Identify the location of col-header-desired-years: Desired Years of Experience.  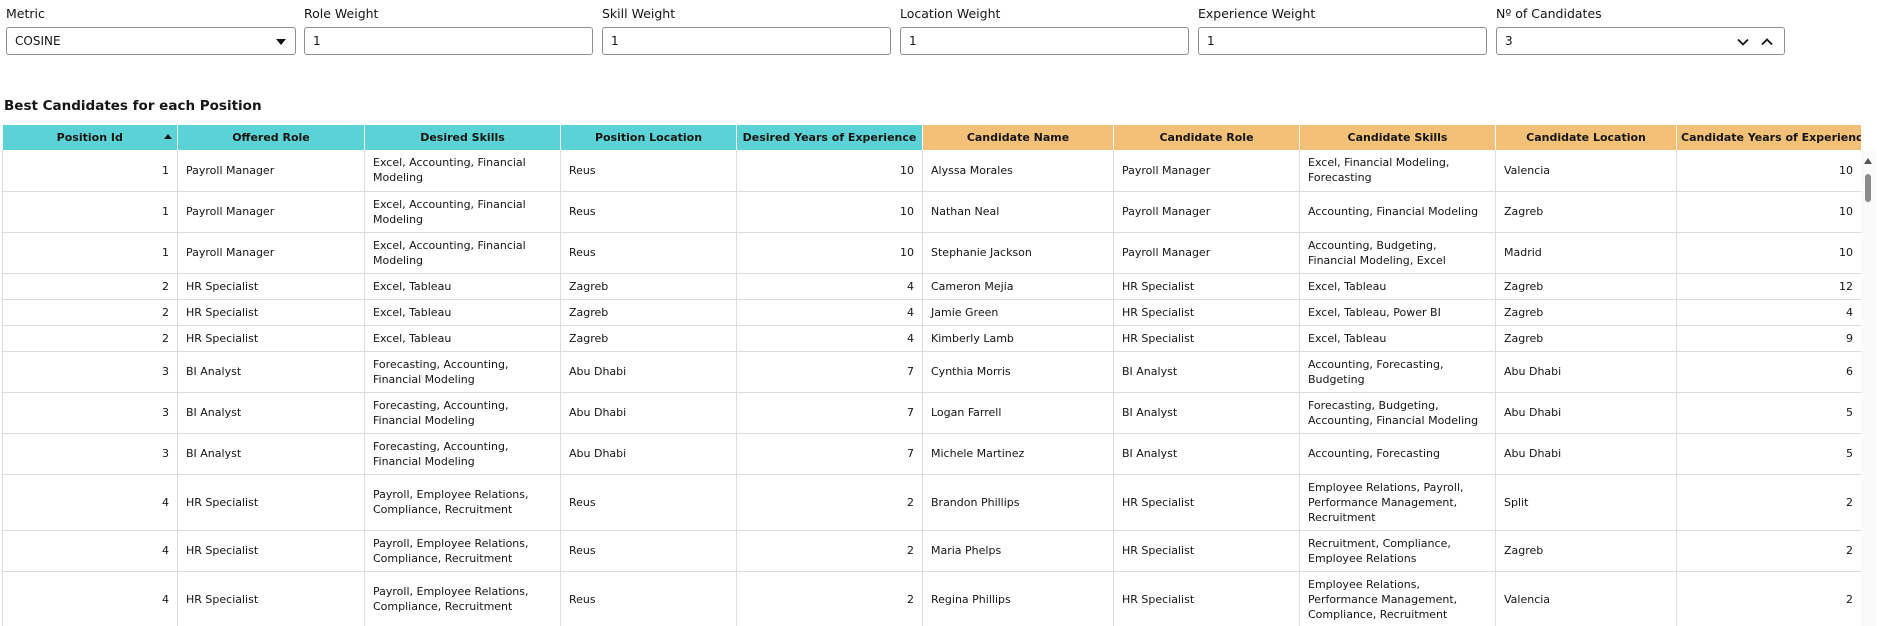
(829, 137).